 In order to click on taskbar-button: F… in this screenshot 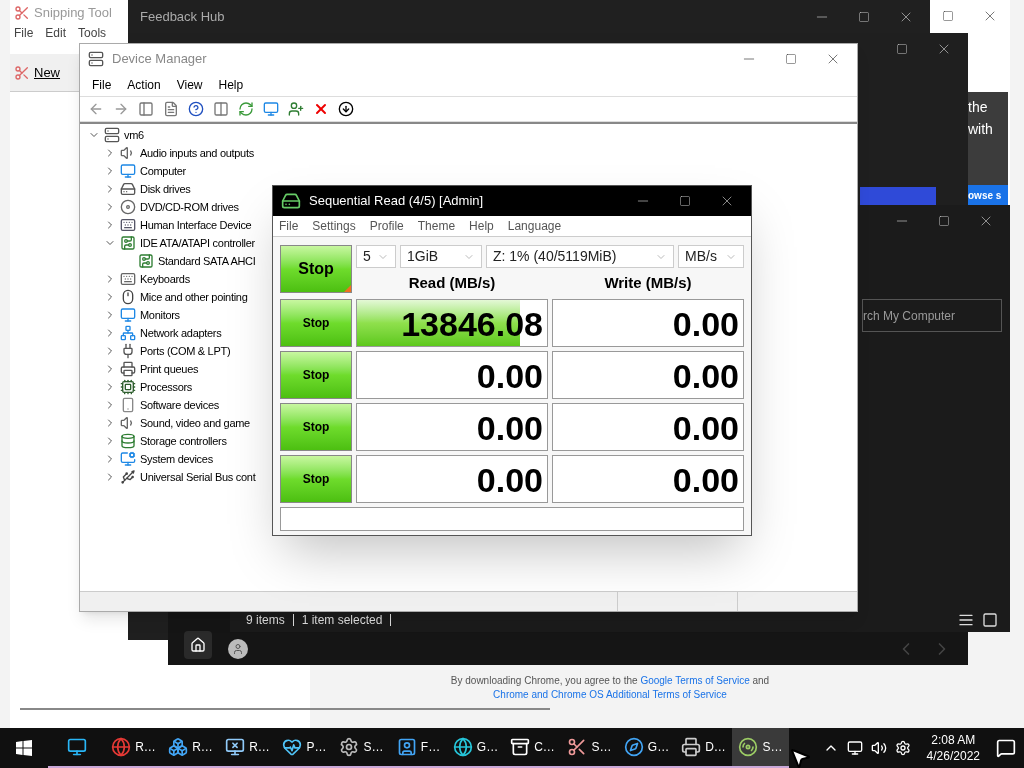, I will do `click(418, 748)`.